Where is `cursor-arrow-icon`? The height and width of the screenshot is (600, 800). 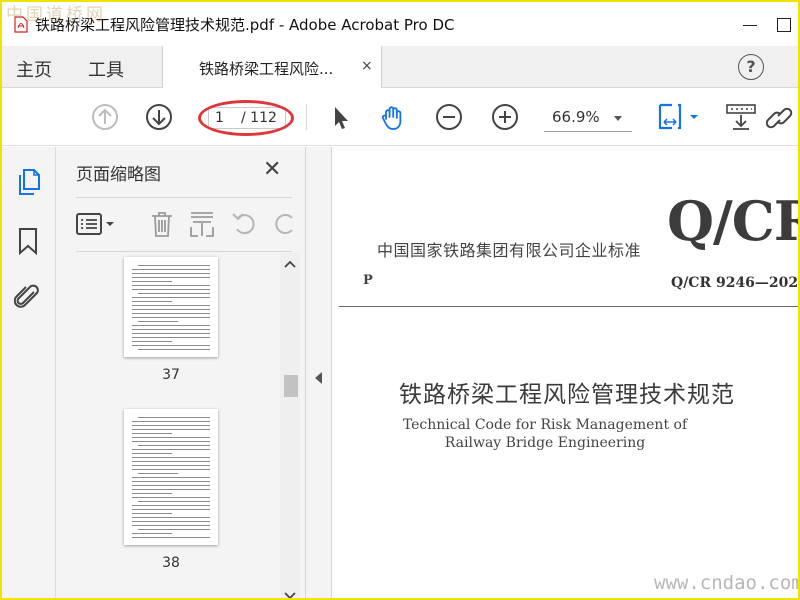 cursor-arrow-icon is located at coordinates (341, 117).